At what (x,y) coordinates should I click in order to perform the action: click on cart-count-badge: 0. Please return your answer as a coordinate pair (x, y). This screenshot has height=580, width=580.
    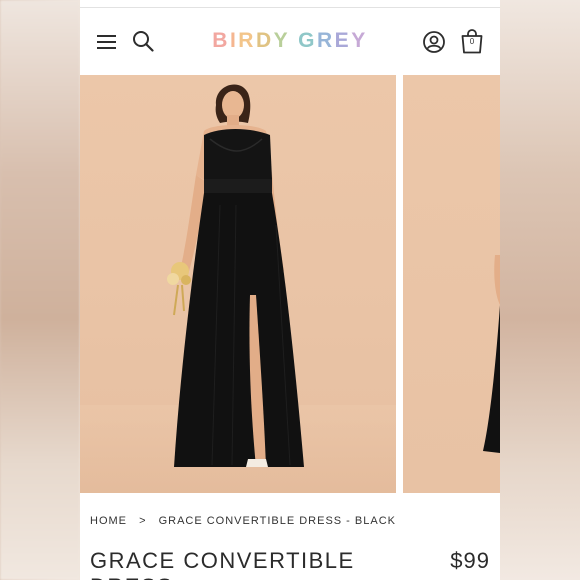
    Looking at the image, I should click on (472, 41).